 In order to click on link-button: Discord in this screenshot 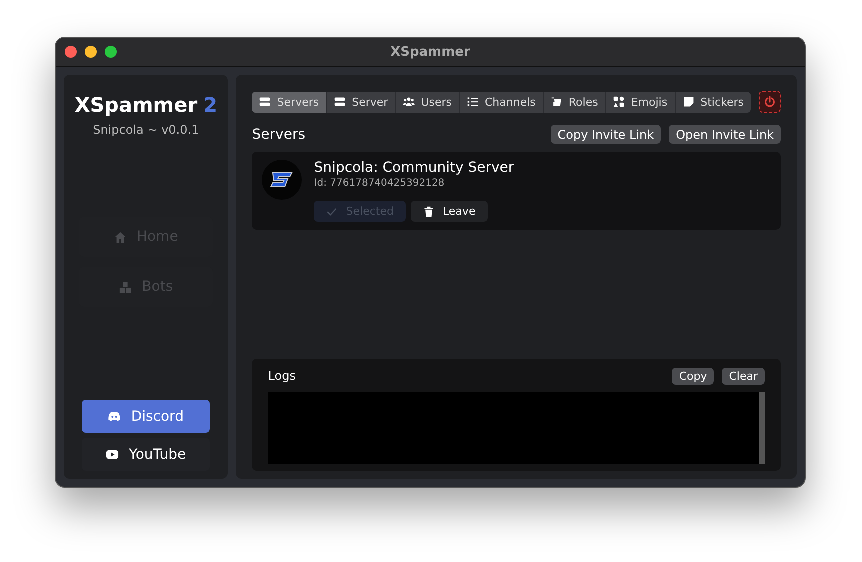, I will do `click(146, 416)`.